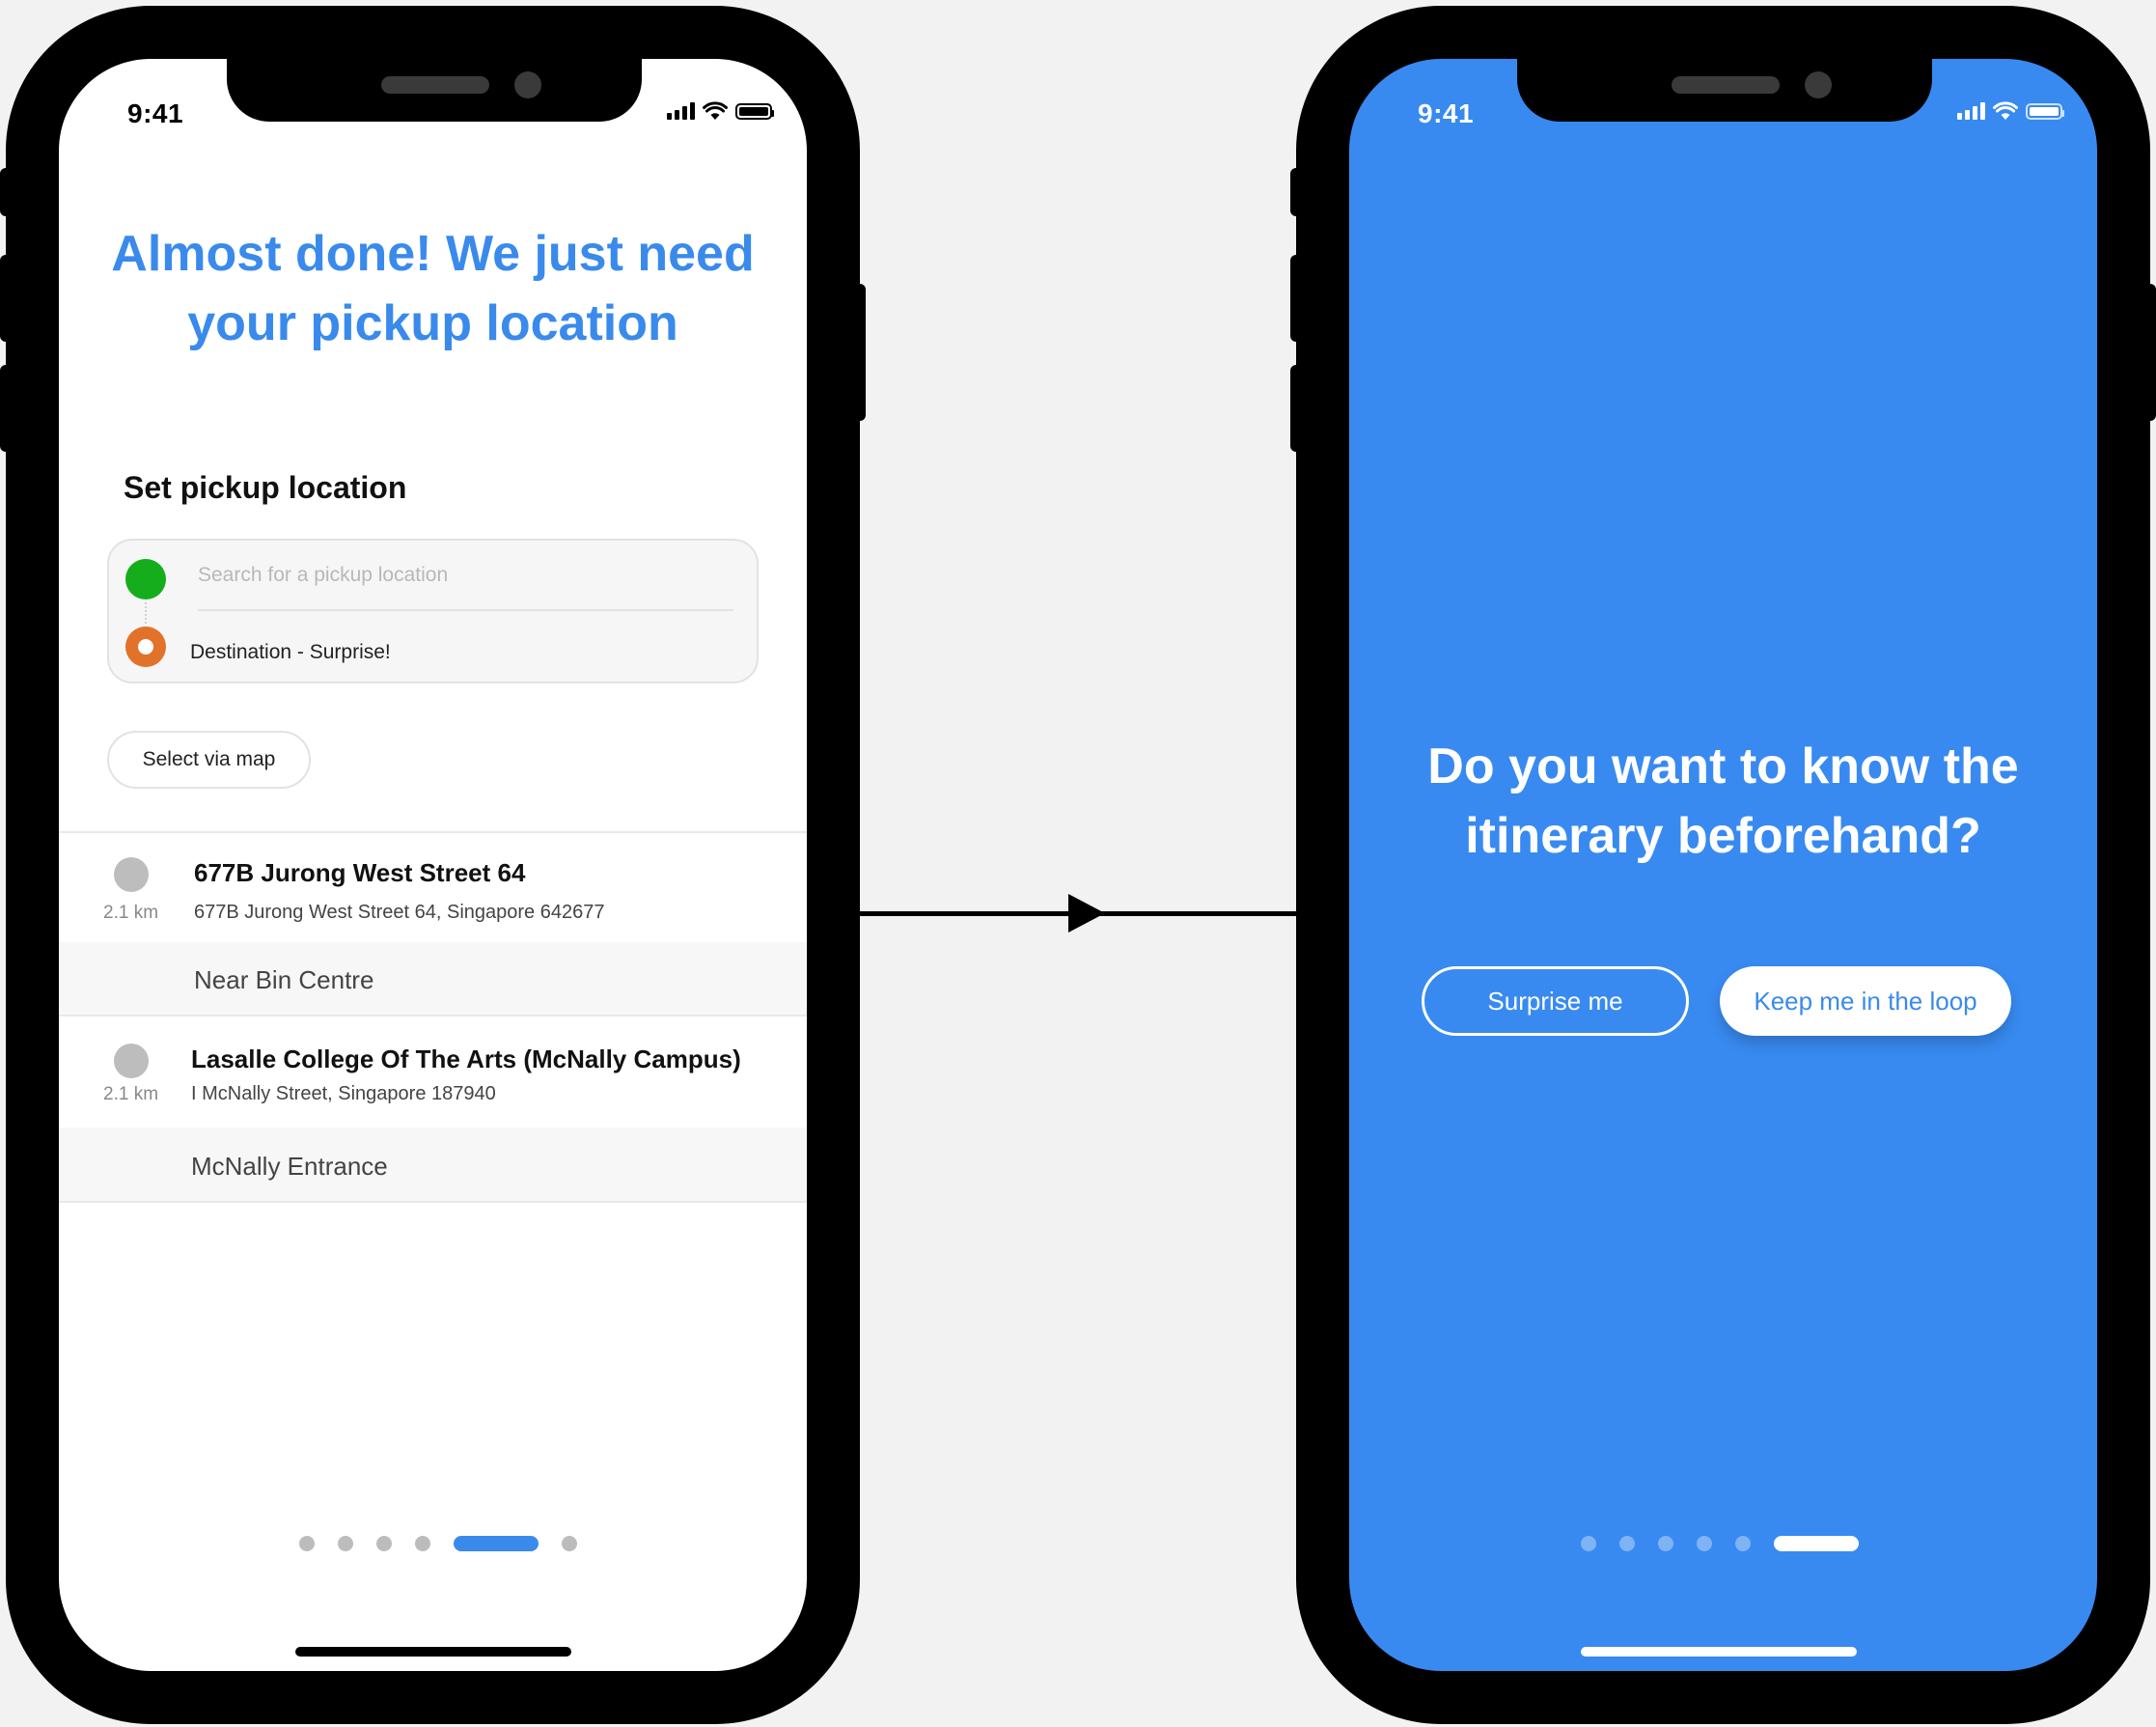 This screenshot has height=1727, width=2156. I want to click on sub-location-row: Near Bin Centre, so click(433, 979).